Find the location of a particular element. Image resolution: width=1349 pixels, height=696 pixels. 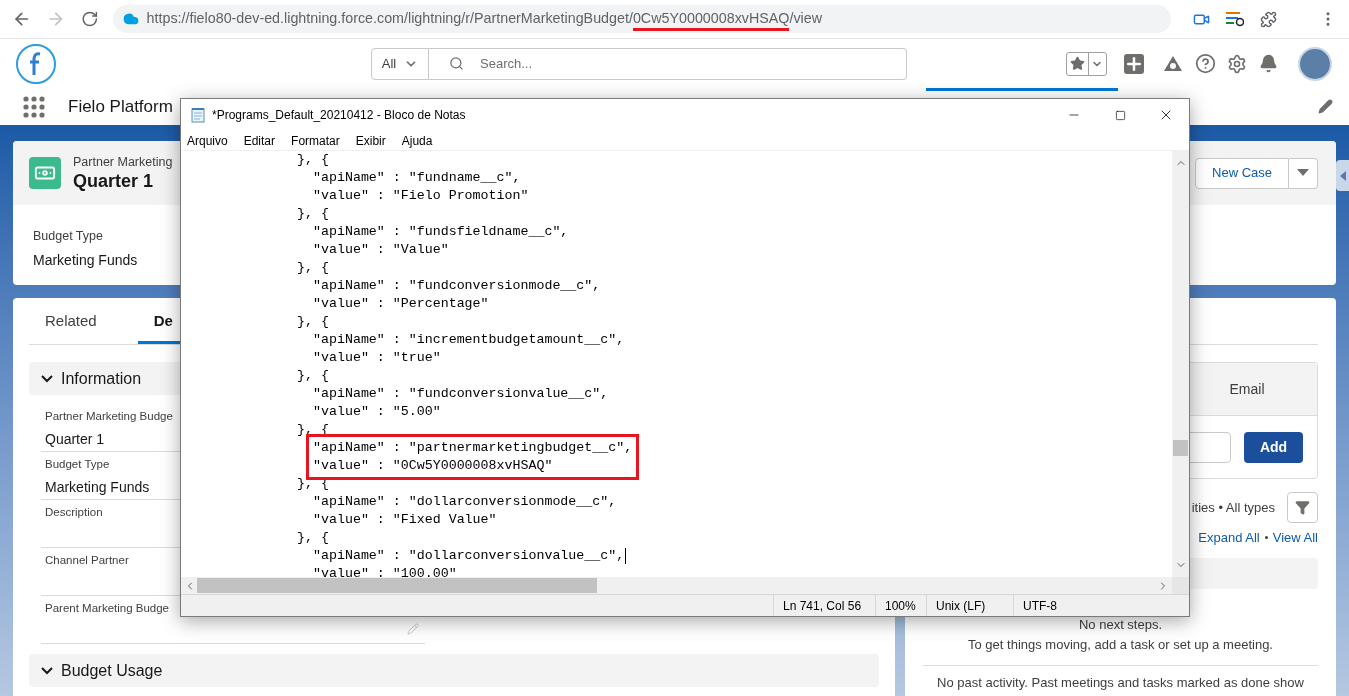

activity-link: View All is located at coordinates (1295, 538).